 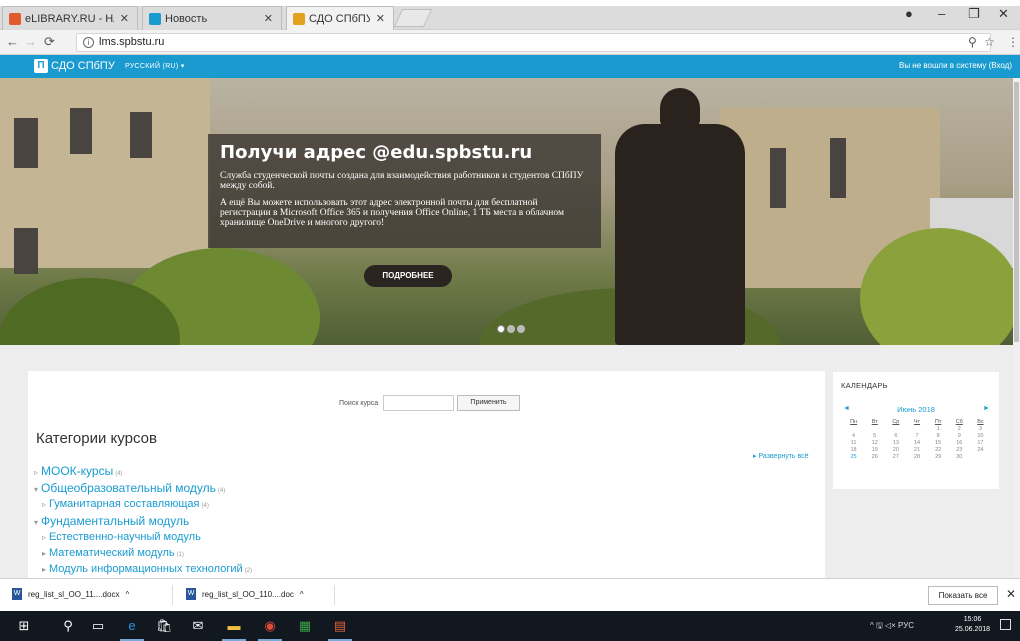 I want to click on category-general-education: ▾ Общеобразовательный модуль (4), so click(x=129, y=488).